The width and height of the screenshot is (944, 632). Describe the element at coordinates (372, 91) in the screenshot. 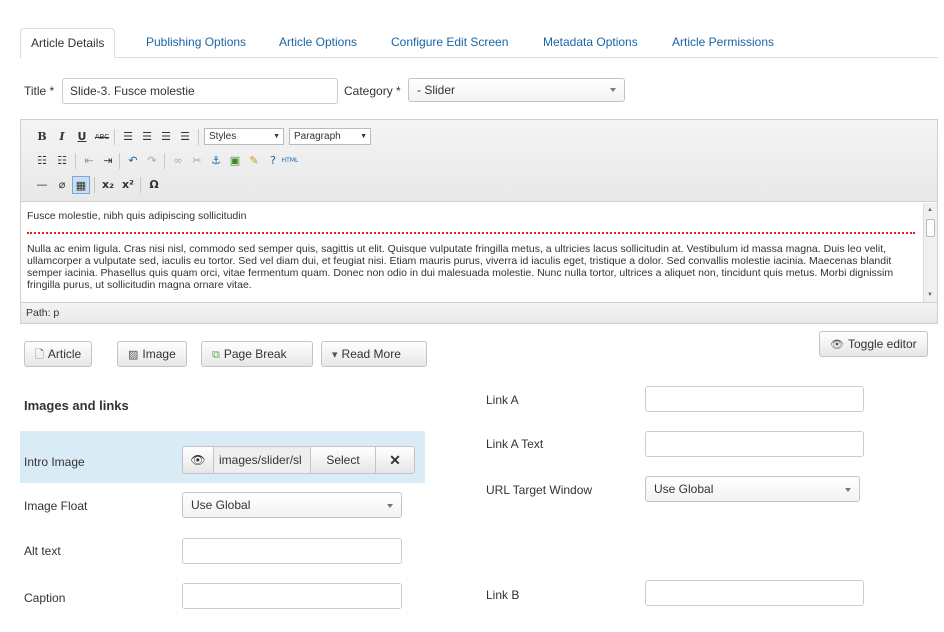

I see `category-label: Category *` at that location.